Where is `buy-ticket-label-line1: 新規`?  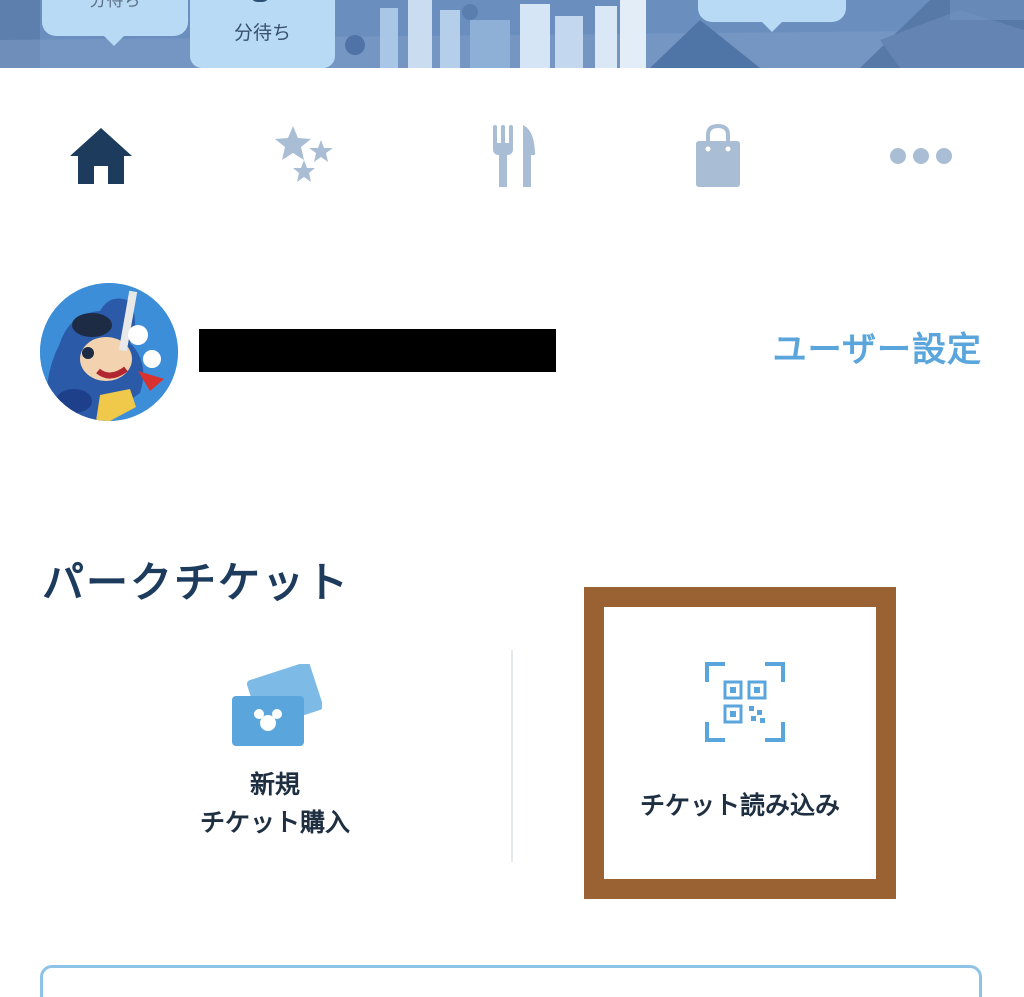
buy-ticket-label-line1: 新規 is located at coordinates (274, 784).